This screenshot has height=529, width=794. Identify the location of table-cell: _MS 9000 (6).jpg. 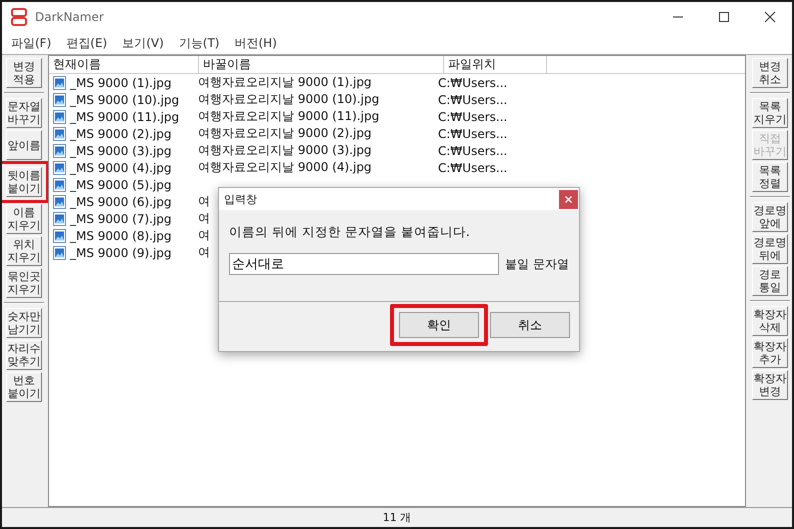
(121, 201).